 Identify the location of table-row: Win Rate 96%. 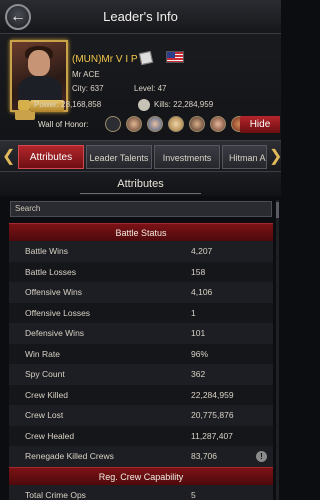
(141, 353).